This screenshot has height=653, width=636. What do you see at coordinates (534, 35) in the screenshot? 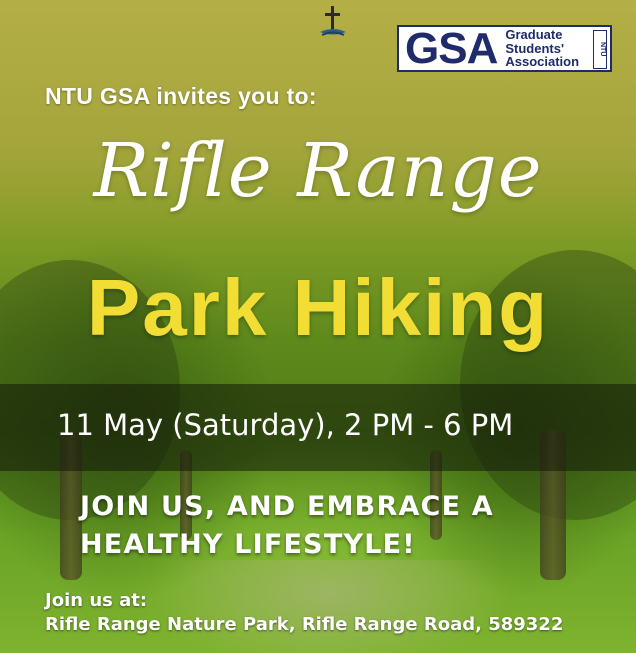
I see `gsa-logo-line1: Graduate` at bounding box center [534, 35].